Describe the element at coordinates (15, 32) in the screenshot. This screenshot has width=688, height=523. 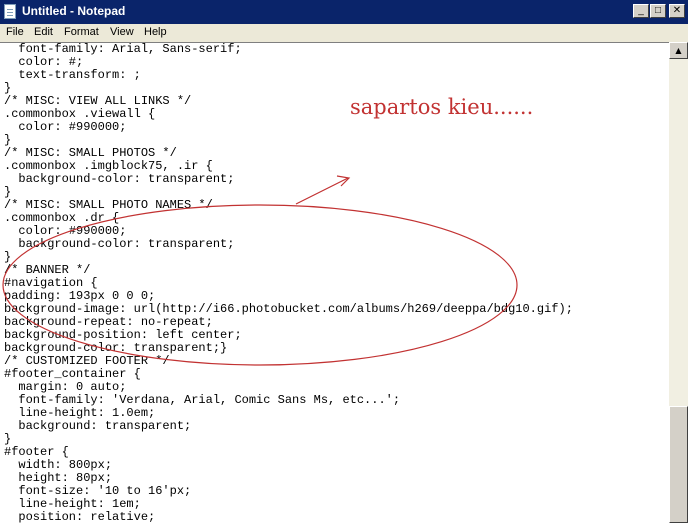
I see `menu-file: File` at that location.